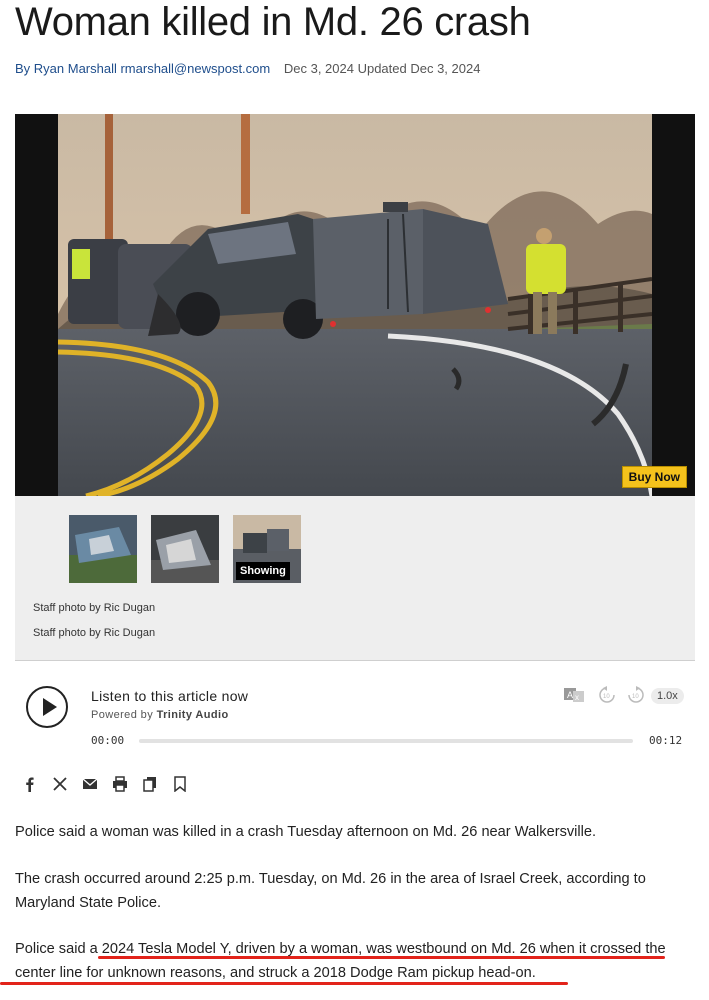  I want to click on x-icon, so click(60, 784).